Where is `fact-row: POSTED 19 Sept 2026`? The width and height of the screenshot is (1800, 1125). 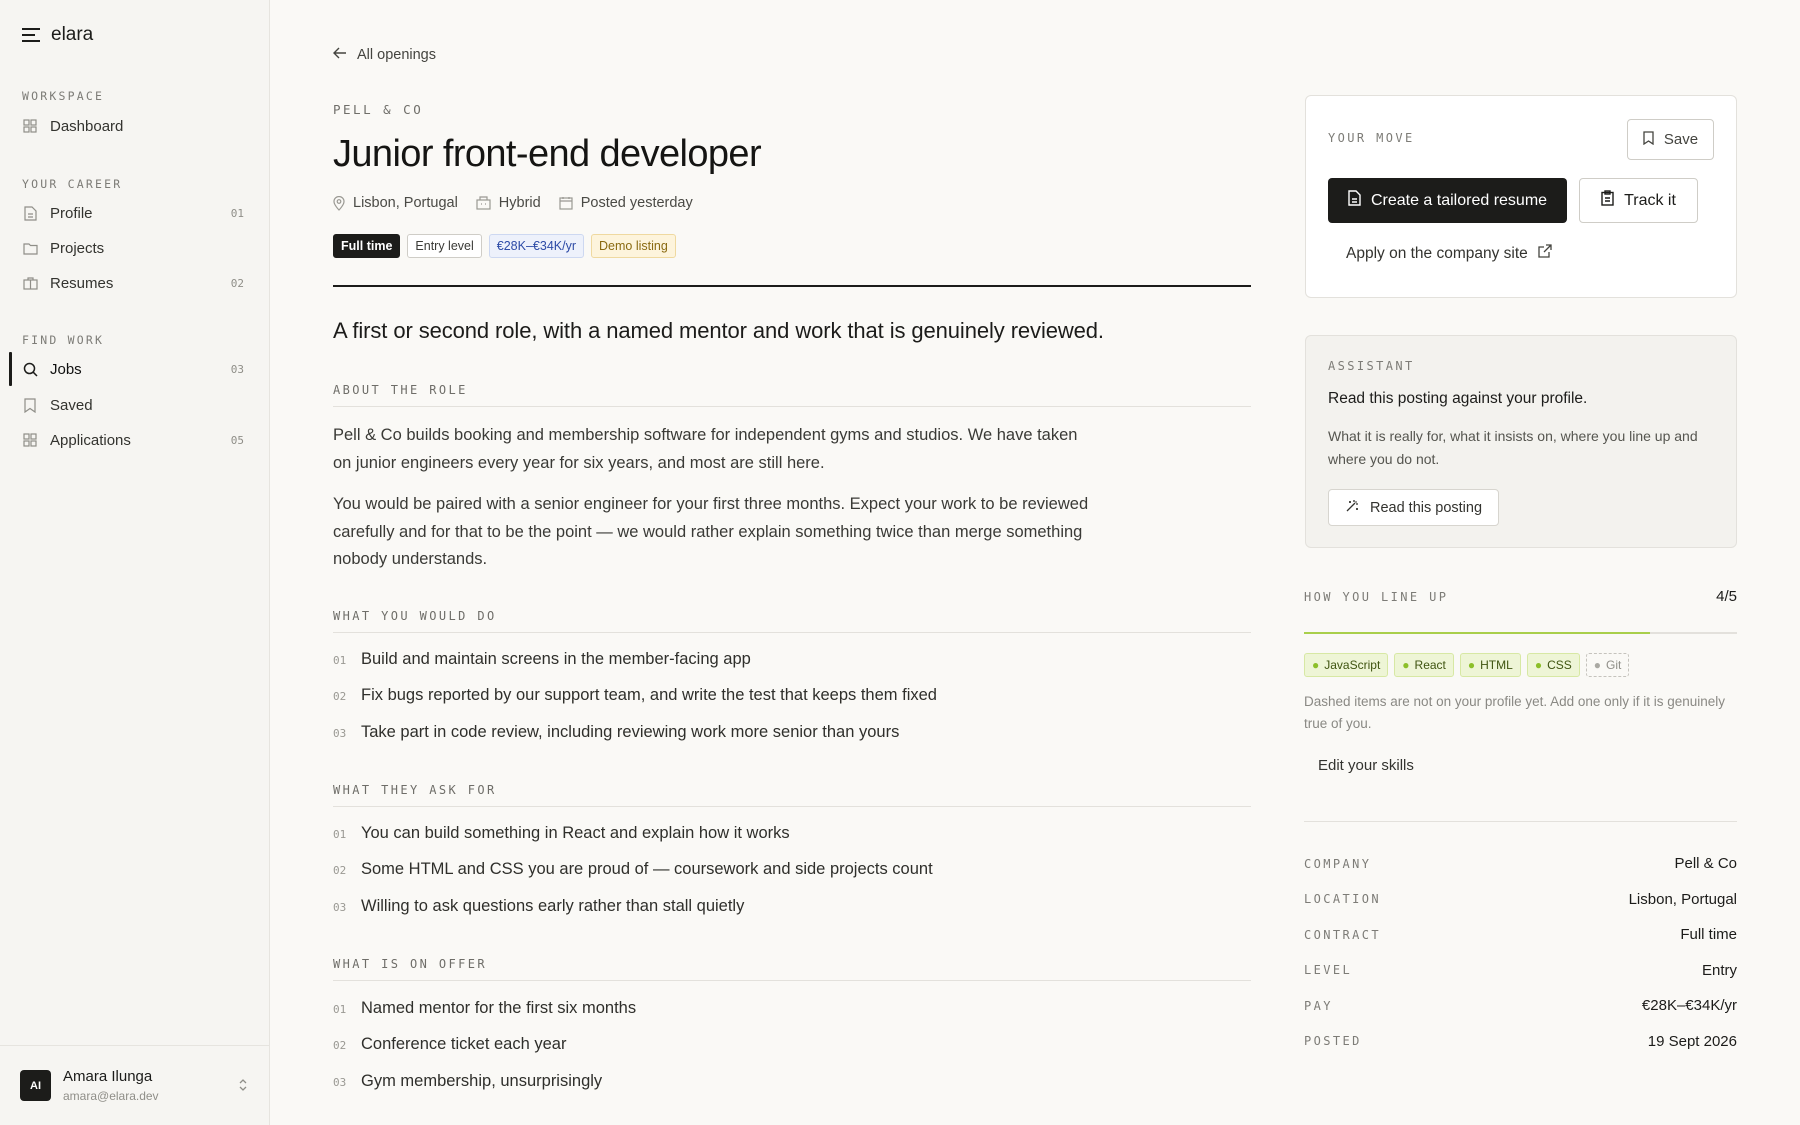 fact-row: POSTED 19 Sept 2026 is located at coordinates (1520, 1042).